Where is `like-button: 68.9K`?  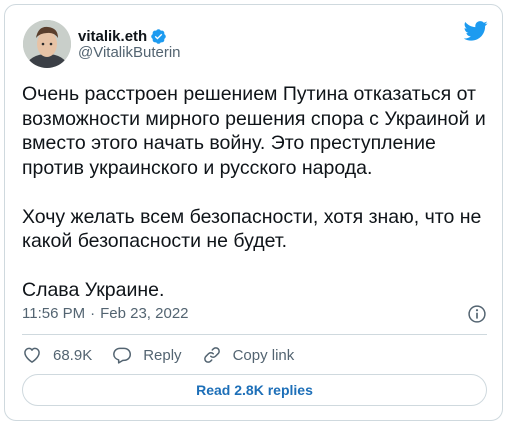
like-button: 68.9K is located at coordinates (57, 355).